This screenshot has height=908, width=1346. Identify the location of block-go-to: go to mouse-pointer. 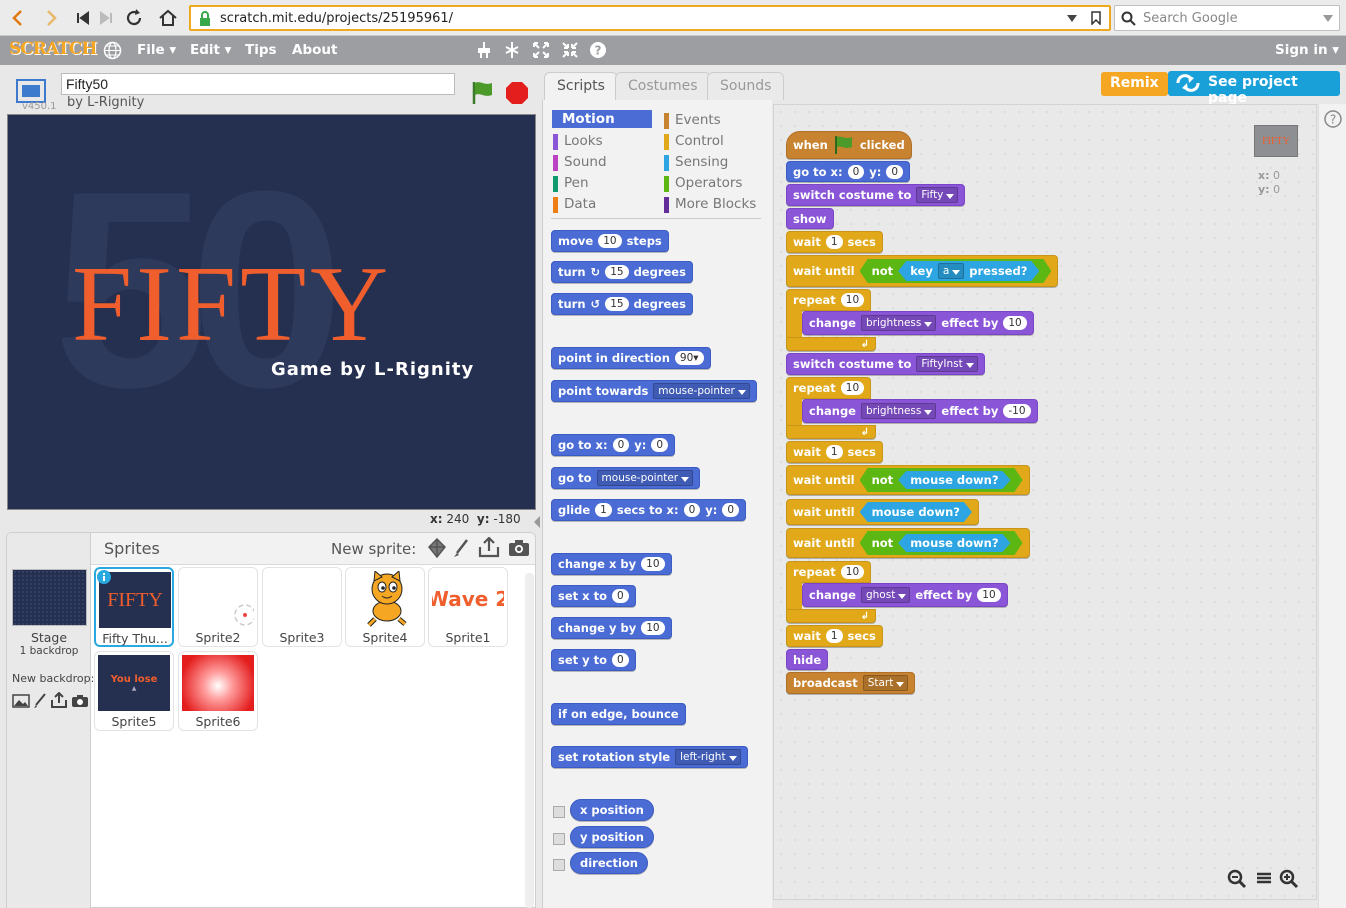
(626, 478).